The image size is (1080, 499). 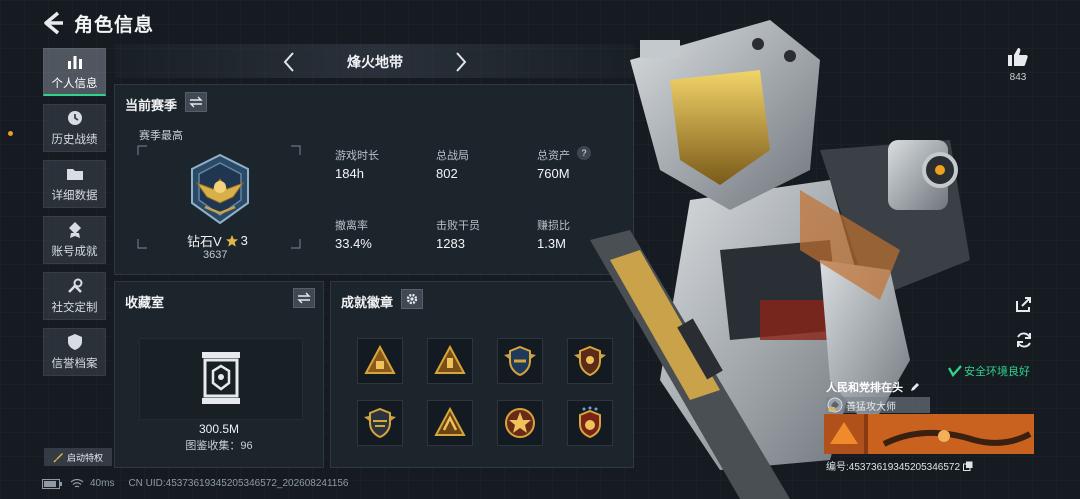 What do you see at coordinates (289, 62) in the screenshot?
I see `chevron-left-icon` at bounding box center [289, 62].